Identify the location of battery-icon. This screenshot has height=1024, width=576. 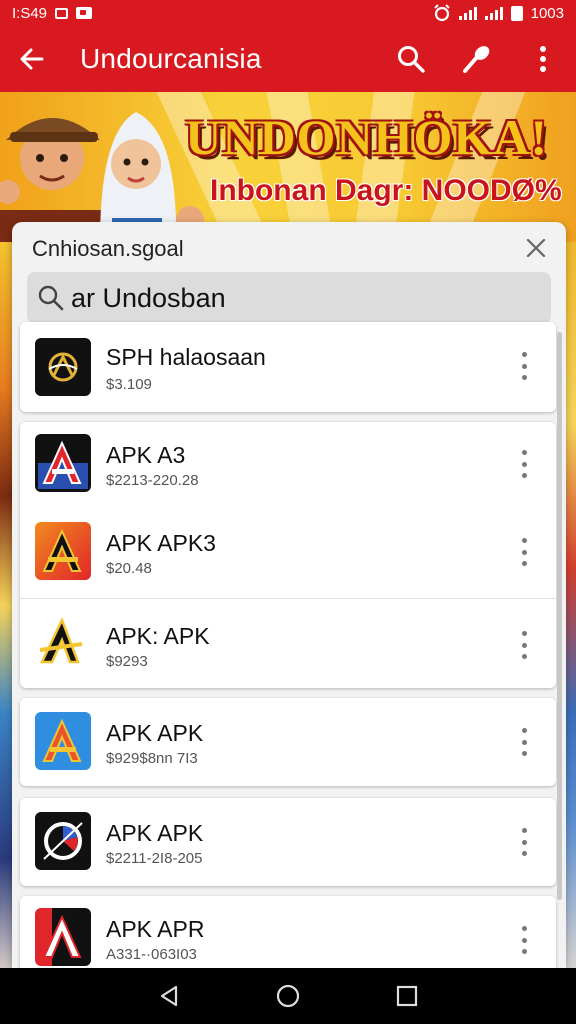
(516, 13).